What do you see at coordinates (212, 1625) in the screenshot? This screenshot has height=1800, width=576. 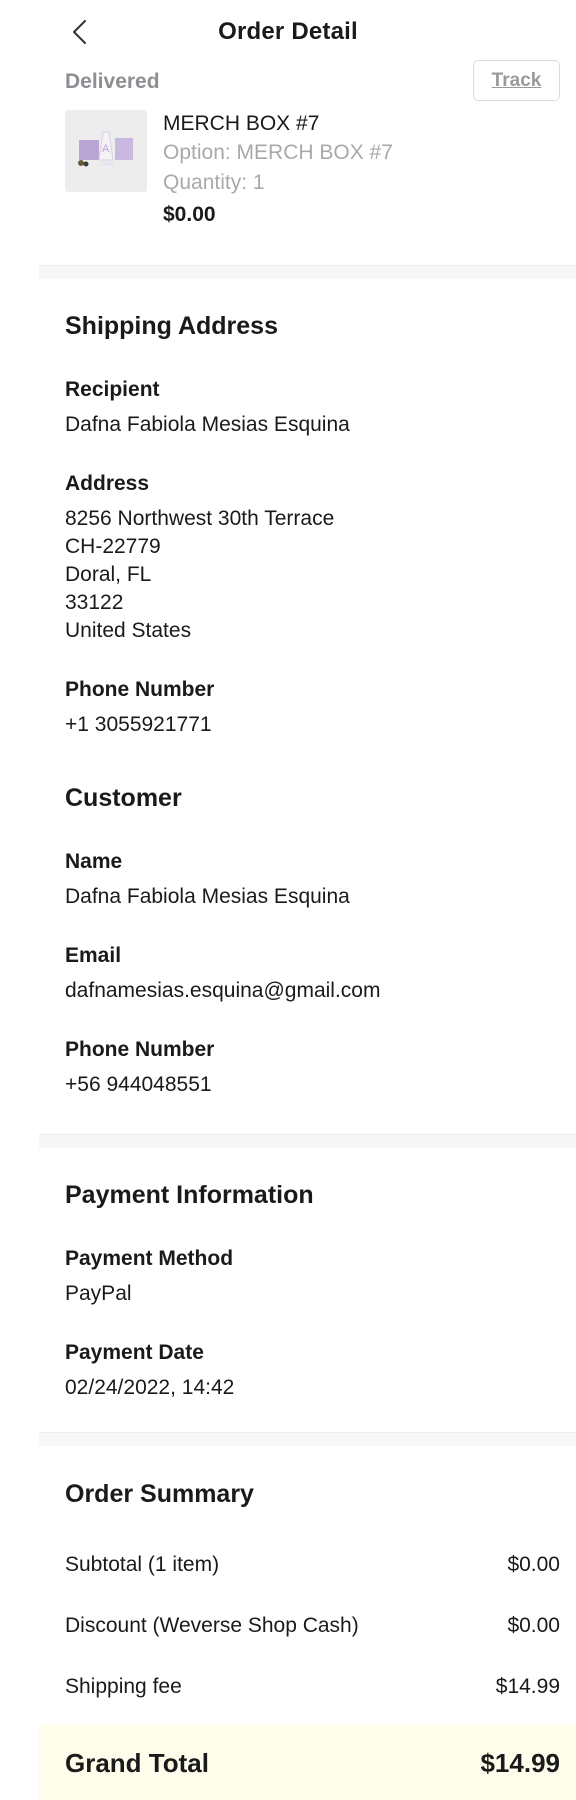 I see `discount-label: Discount (Weverse Shop Cash)` at bounding box center [212, 1625].